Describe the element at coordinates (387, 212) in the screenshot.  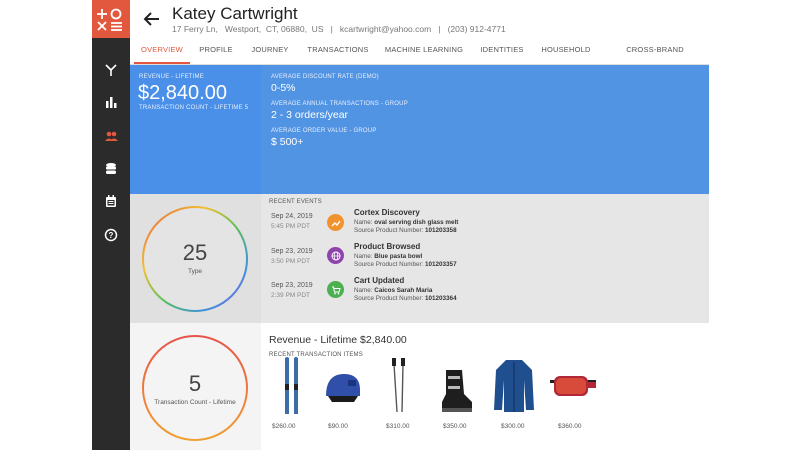
I see `event-title: Cortex Discovery` at that location.